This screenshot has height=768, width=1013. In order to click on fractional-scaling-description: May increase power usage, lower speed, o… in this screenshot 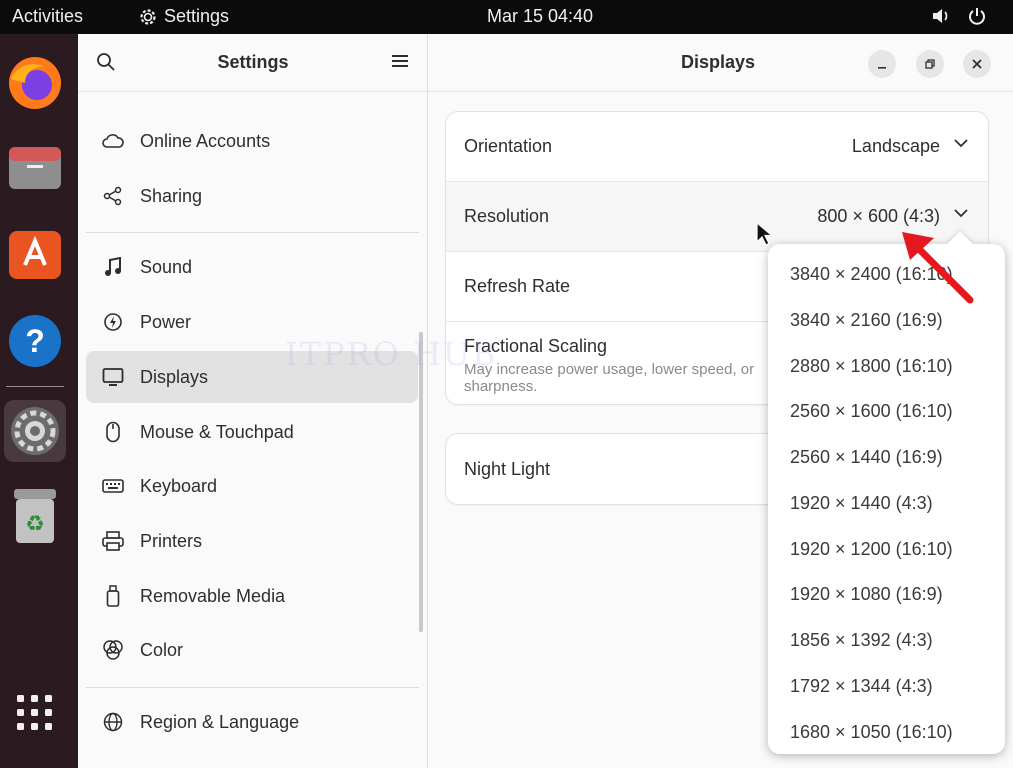, I will do `click(609, 377)`.